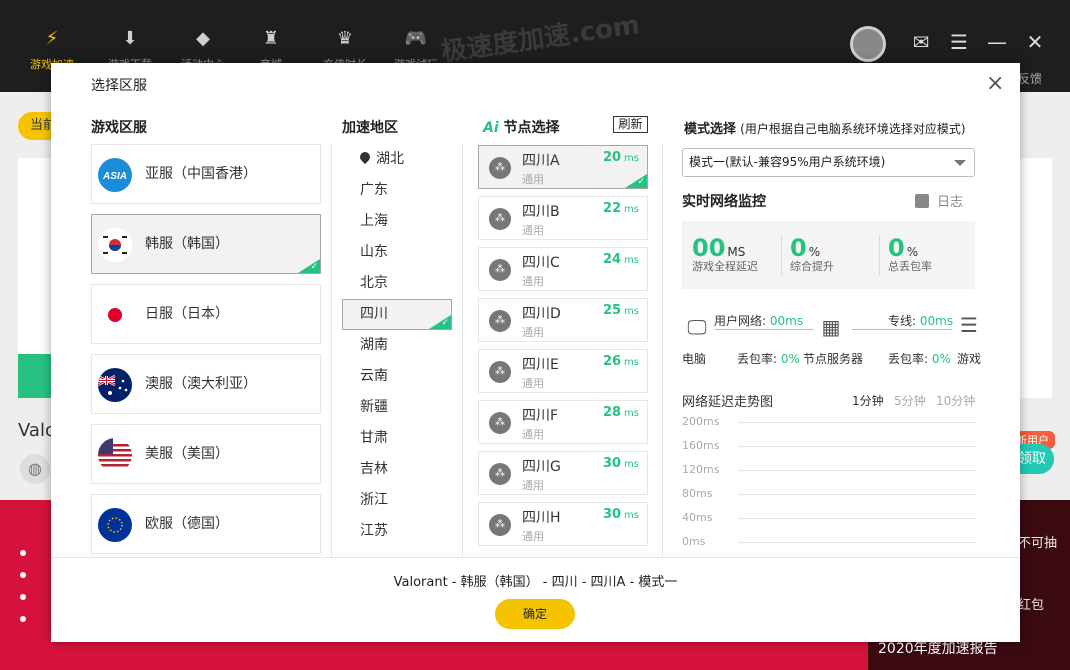 Image resolution: width=1070 pixels, height=670 pixels. What do you see at coordinates (365, 157) in the screenshot?
I see `location-pin-icon` at bounding box center [365, 157].